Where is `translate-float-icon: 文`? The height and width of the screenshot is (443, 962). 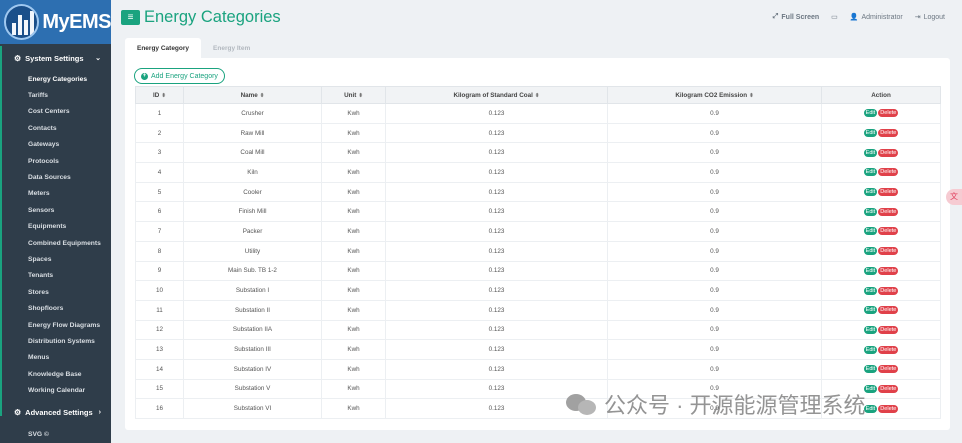
translate-float-icon: 文 is located at coordinates (954, 197).